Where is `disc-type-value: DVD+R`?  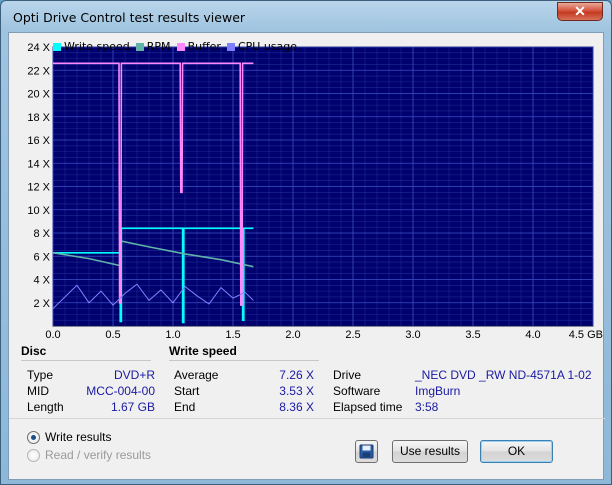
disc-type-value: DVD+R is located at coordinates (134, 375).